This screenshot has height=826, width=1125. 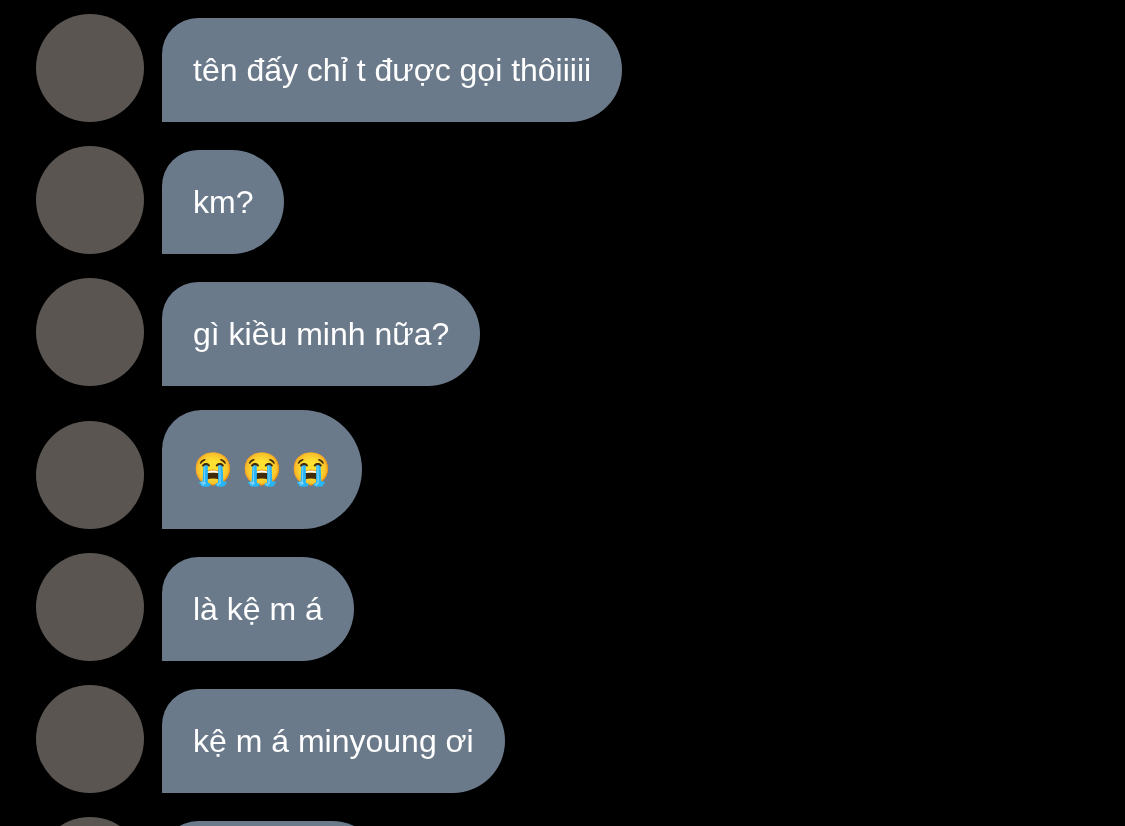 I want to click on message-bubble: km?, so click(x=223, y=202).